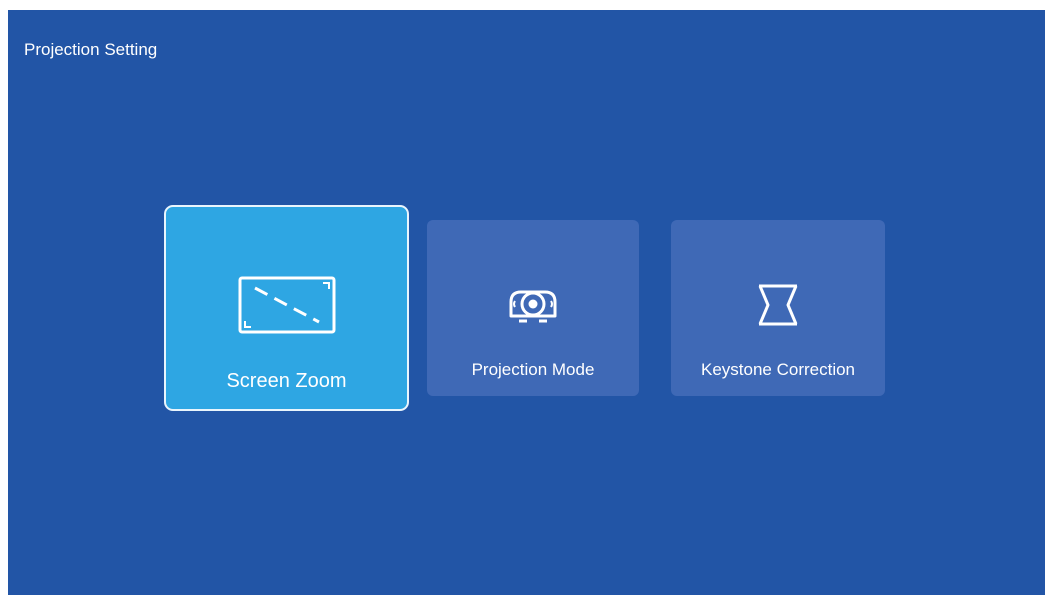 This screenshot has width=1045, height=595. I want to click on projector-icon, so click(533, 306).